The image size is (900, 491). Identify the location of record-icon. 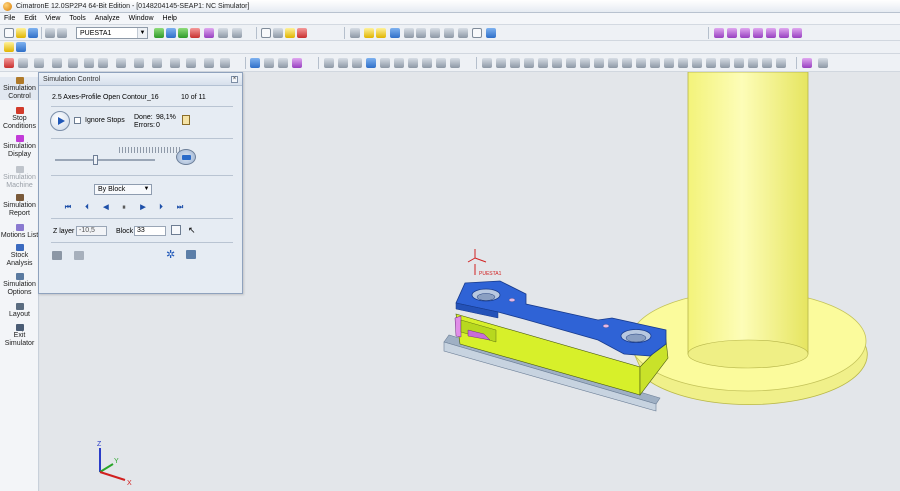
(9, 63).